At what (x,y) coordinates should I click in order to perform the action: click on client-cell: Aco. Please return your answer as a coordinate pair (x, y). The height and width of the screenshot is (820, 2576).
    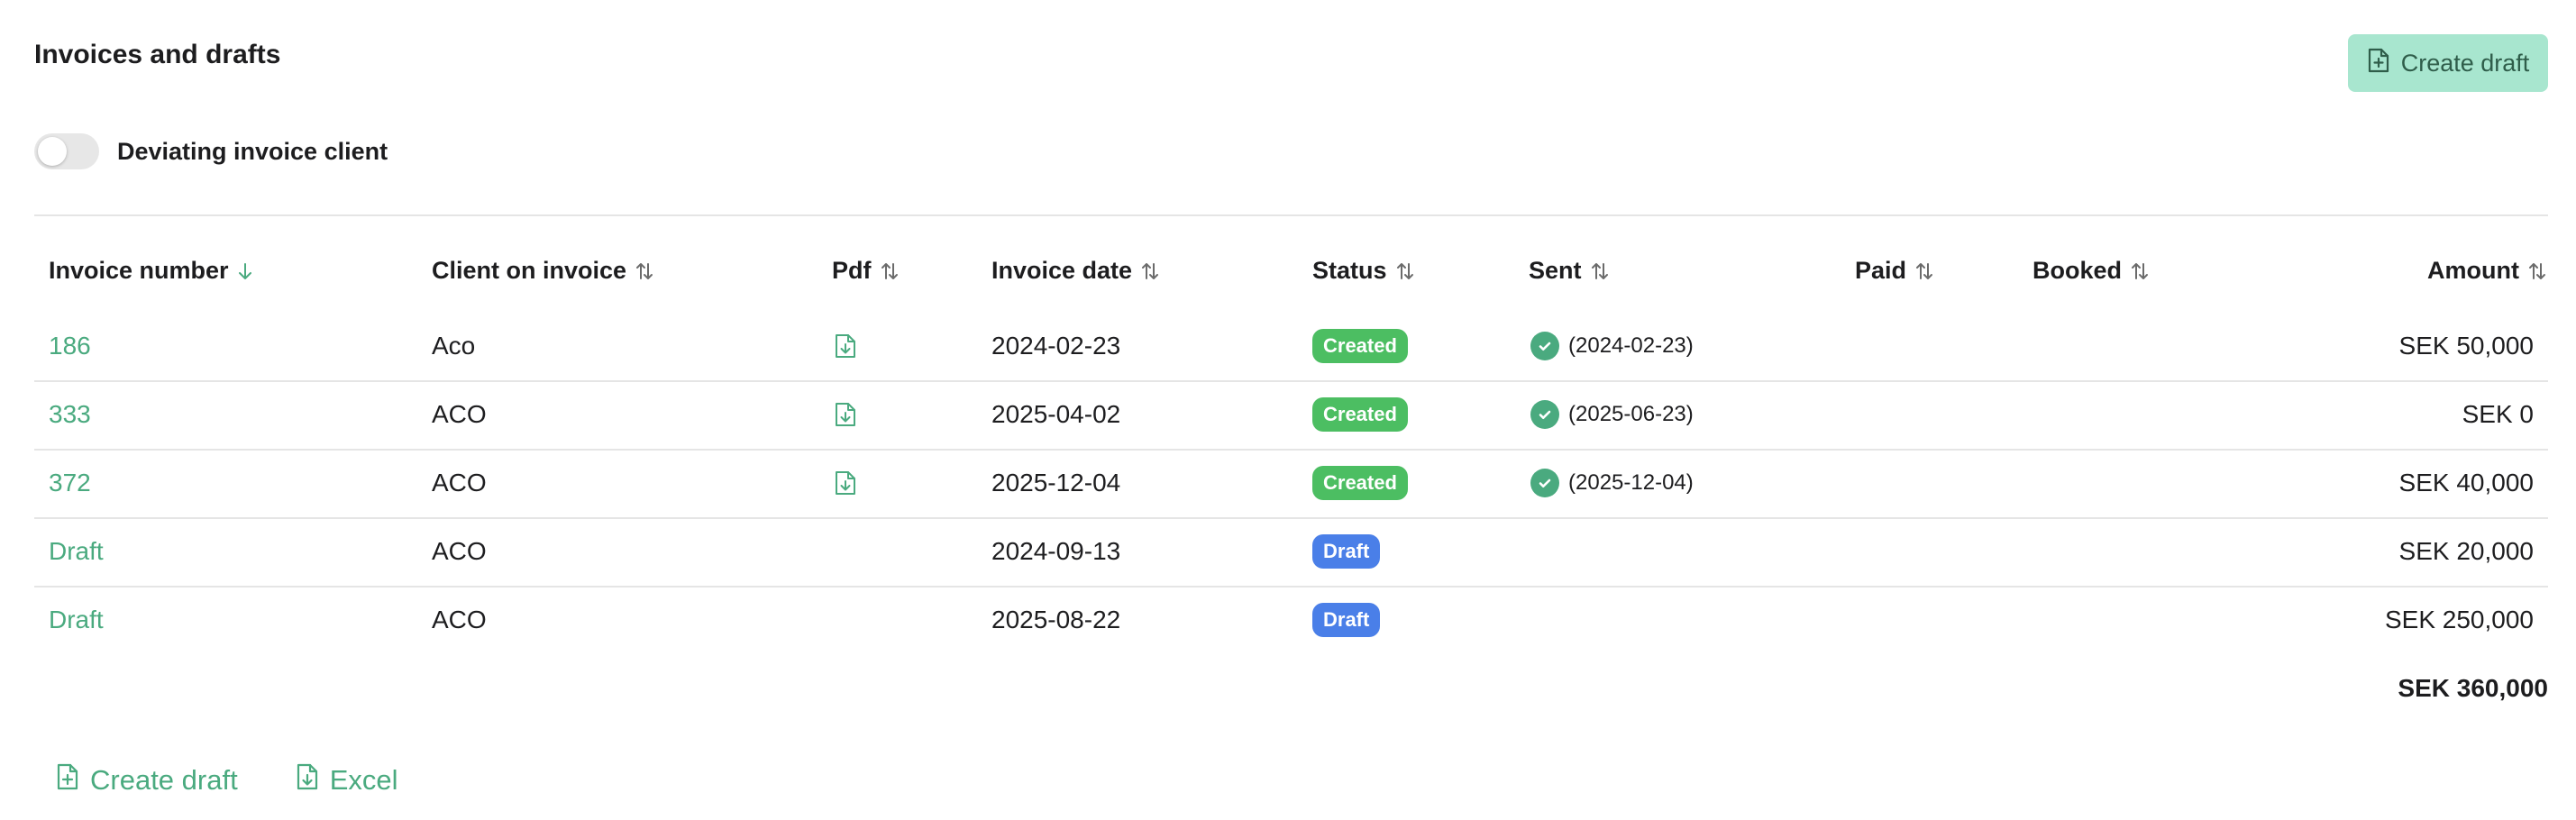
    Looking at the image, I should click on (454, 346).